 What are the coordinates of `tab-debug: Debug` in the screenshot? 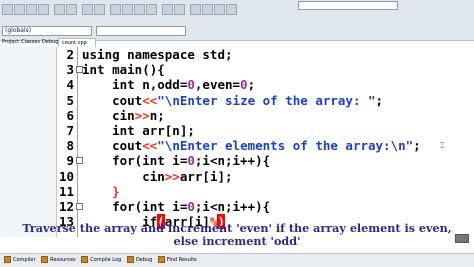 It's located at (50, 42).